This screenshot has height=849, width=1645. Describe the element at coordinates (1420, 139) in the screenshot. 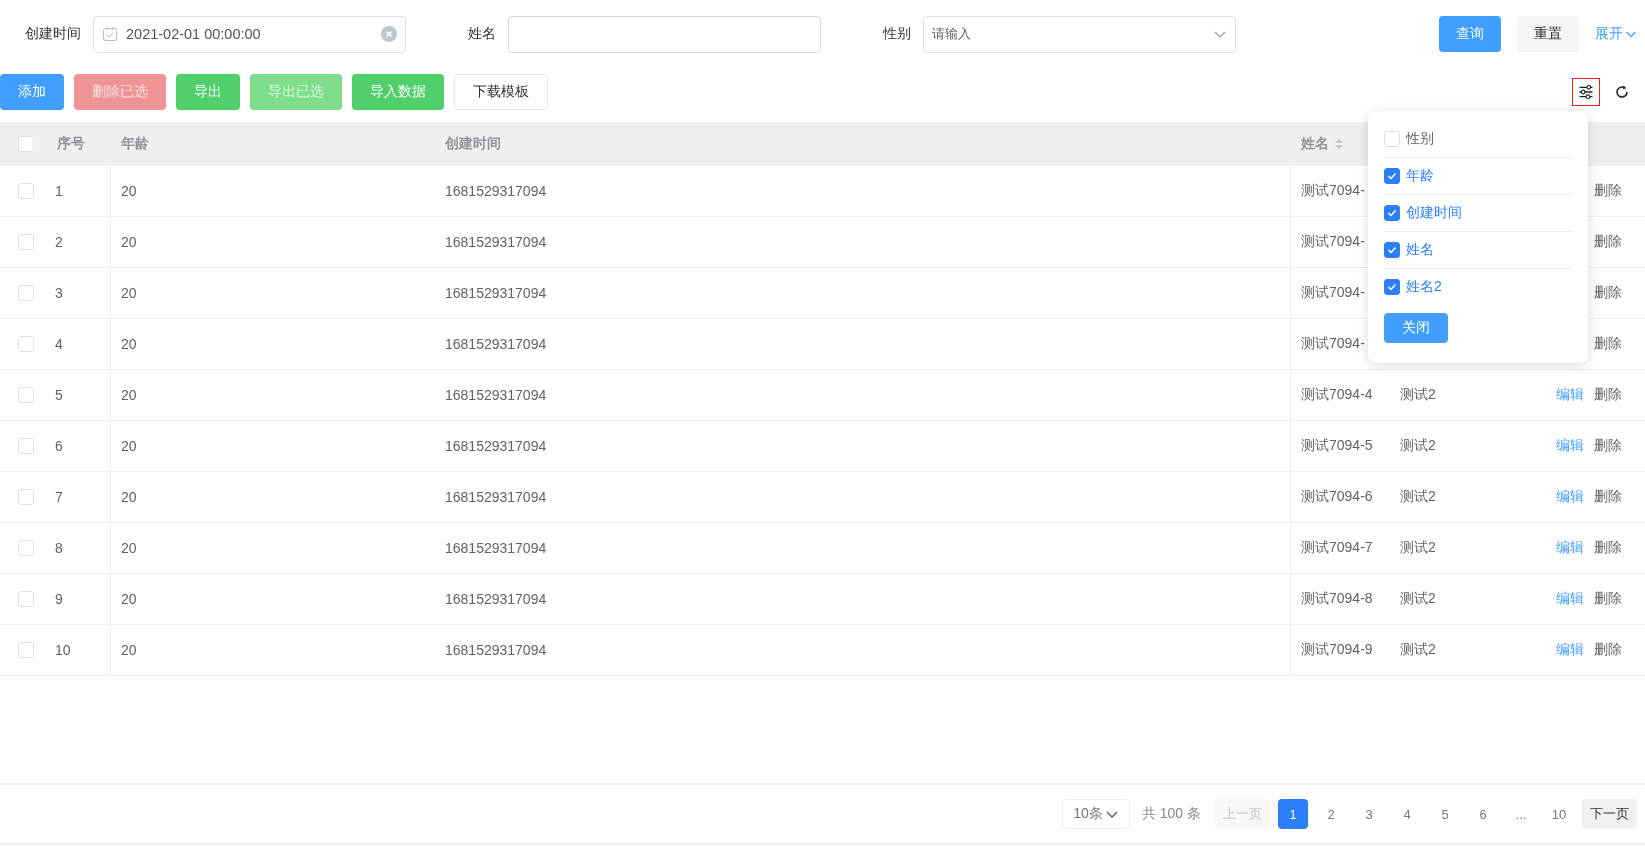

I see `column-option-label: 性别` at that location.